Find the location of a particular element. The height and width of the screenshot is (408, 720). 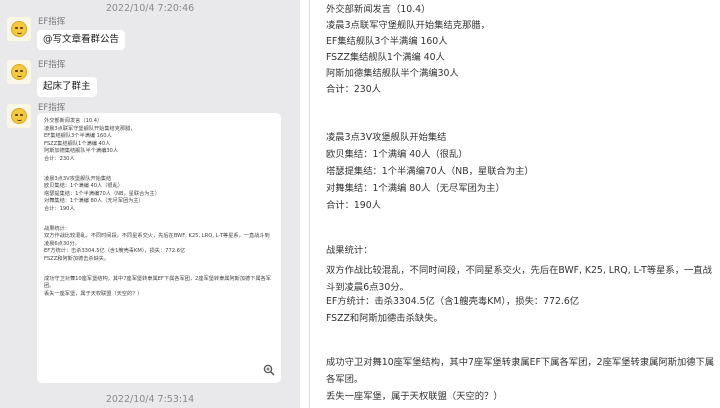

thumb-line: EF集结舰队3个半满编 160人 is located at coordinates (78, 136).